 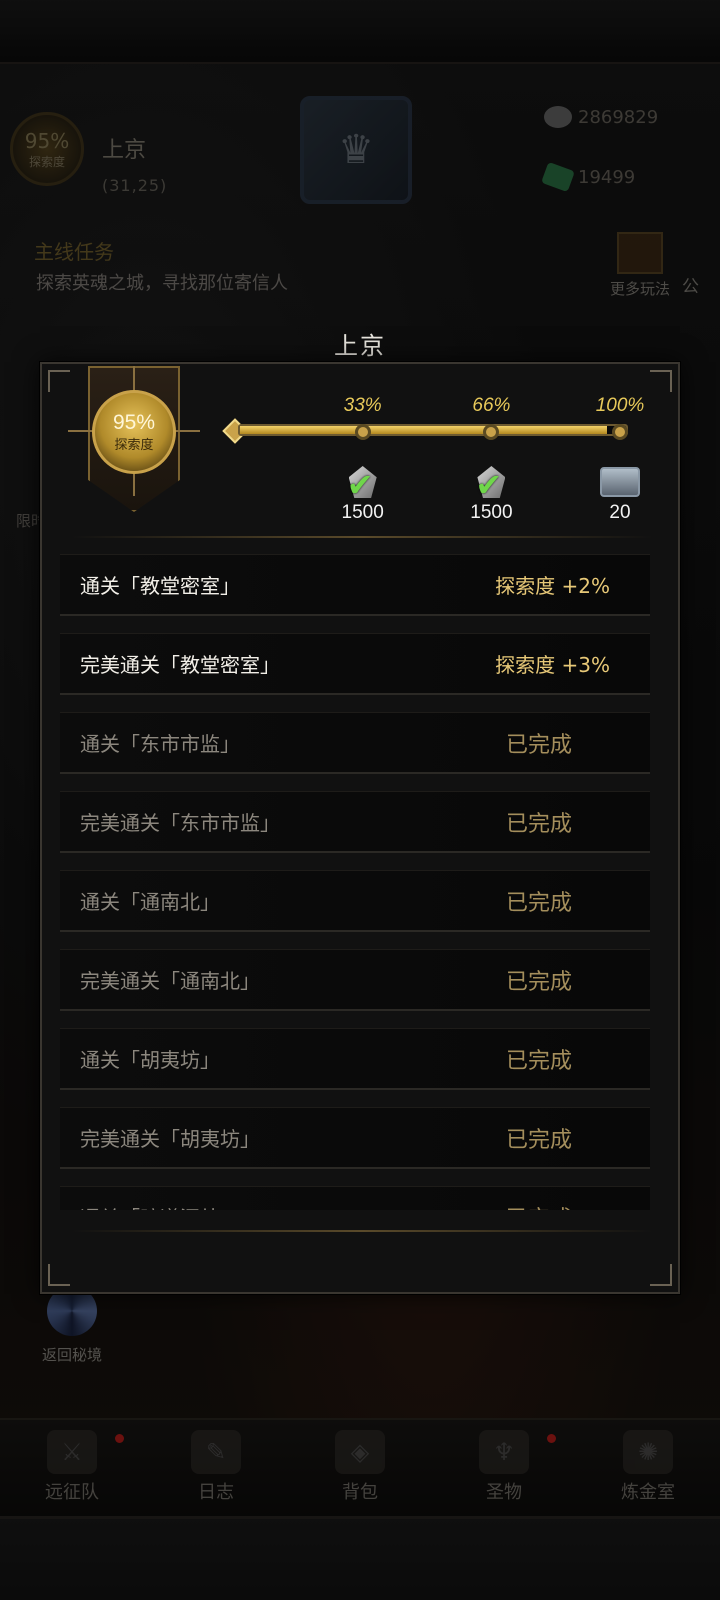 What do you see at coordinates (355, 980) in the screenshot?
I see `task-row: 完美通关「通南北」 已完成` at bounding box center [355, 980].